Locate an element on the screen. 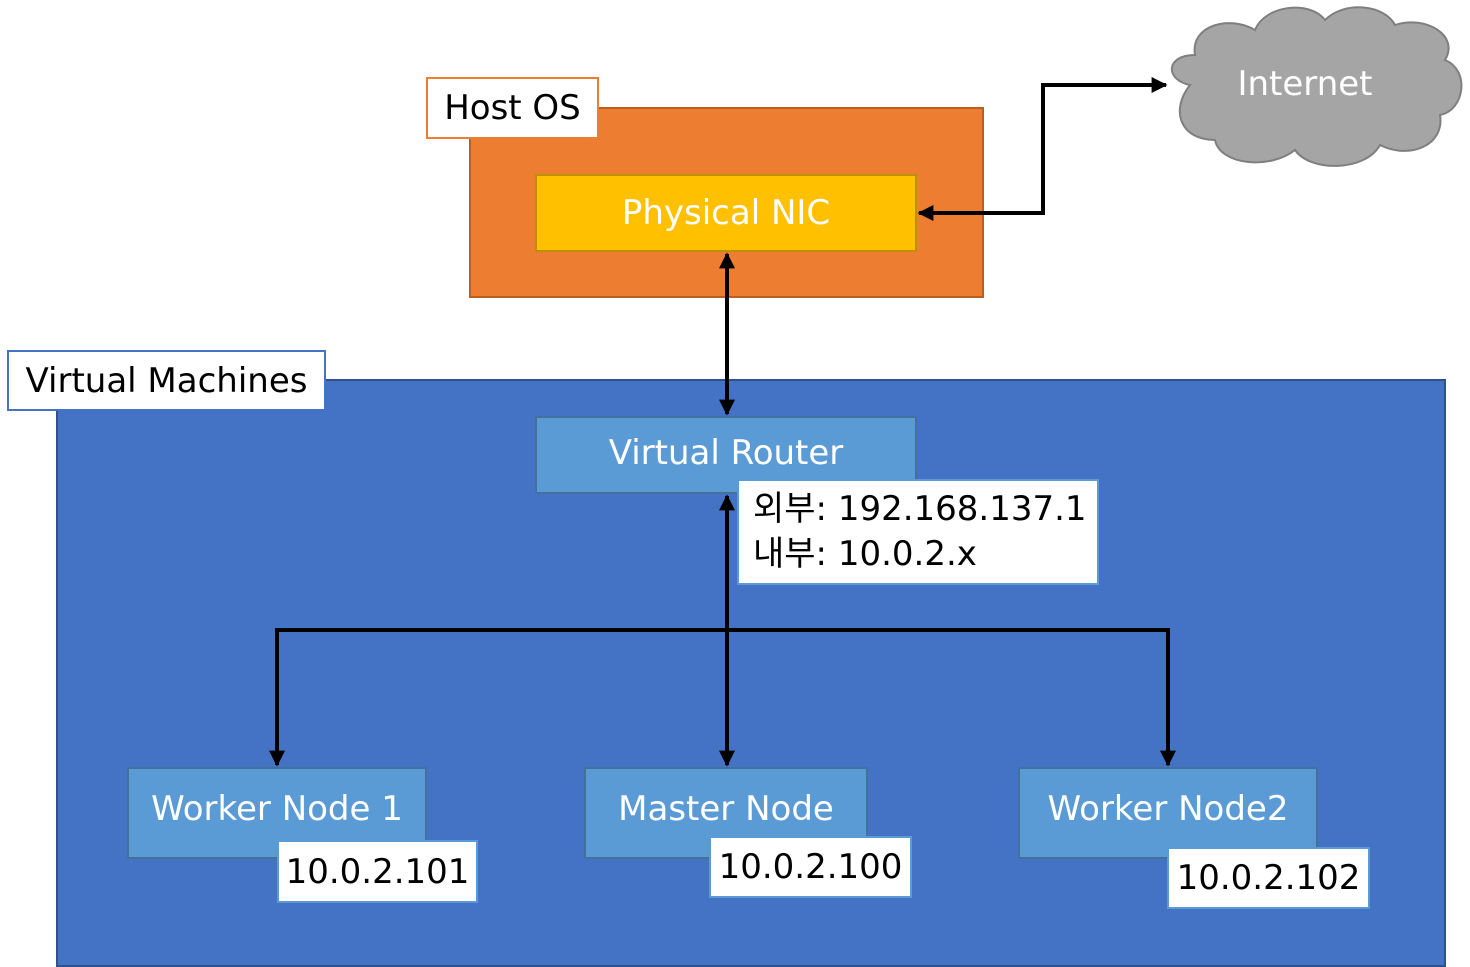 The height and width of the screenshot is (967, 1470). router-worker1-arrow is located at coordinates (498, 697).